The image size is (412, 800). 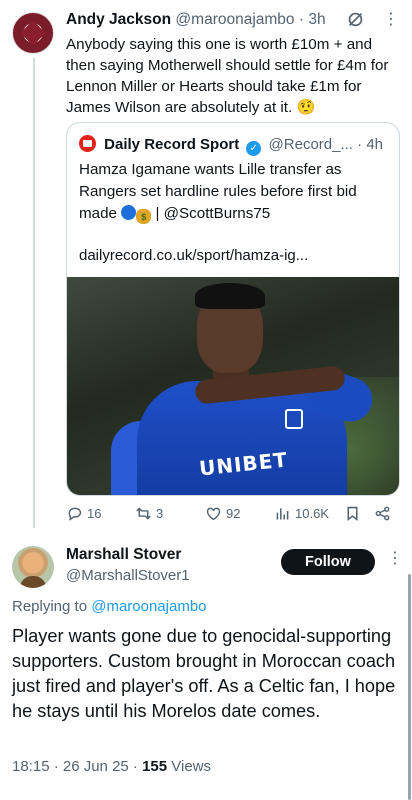 I want to click on tweet-header: Andy Jackson @maroonajambo · 3h ⋮, so click(x=233, y=21).